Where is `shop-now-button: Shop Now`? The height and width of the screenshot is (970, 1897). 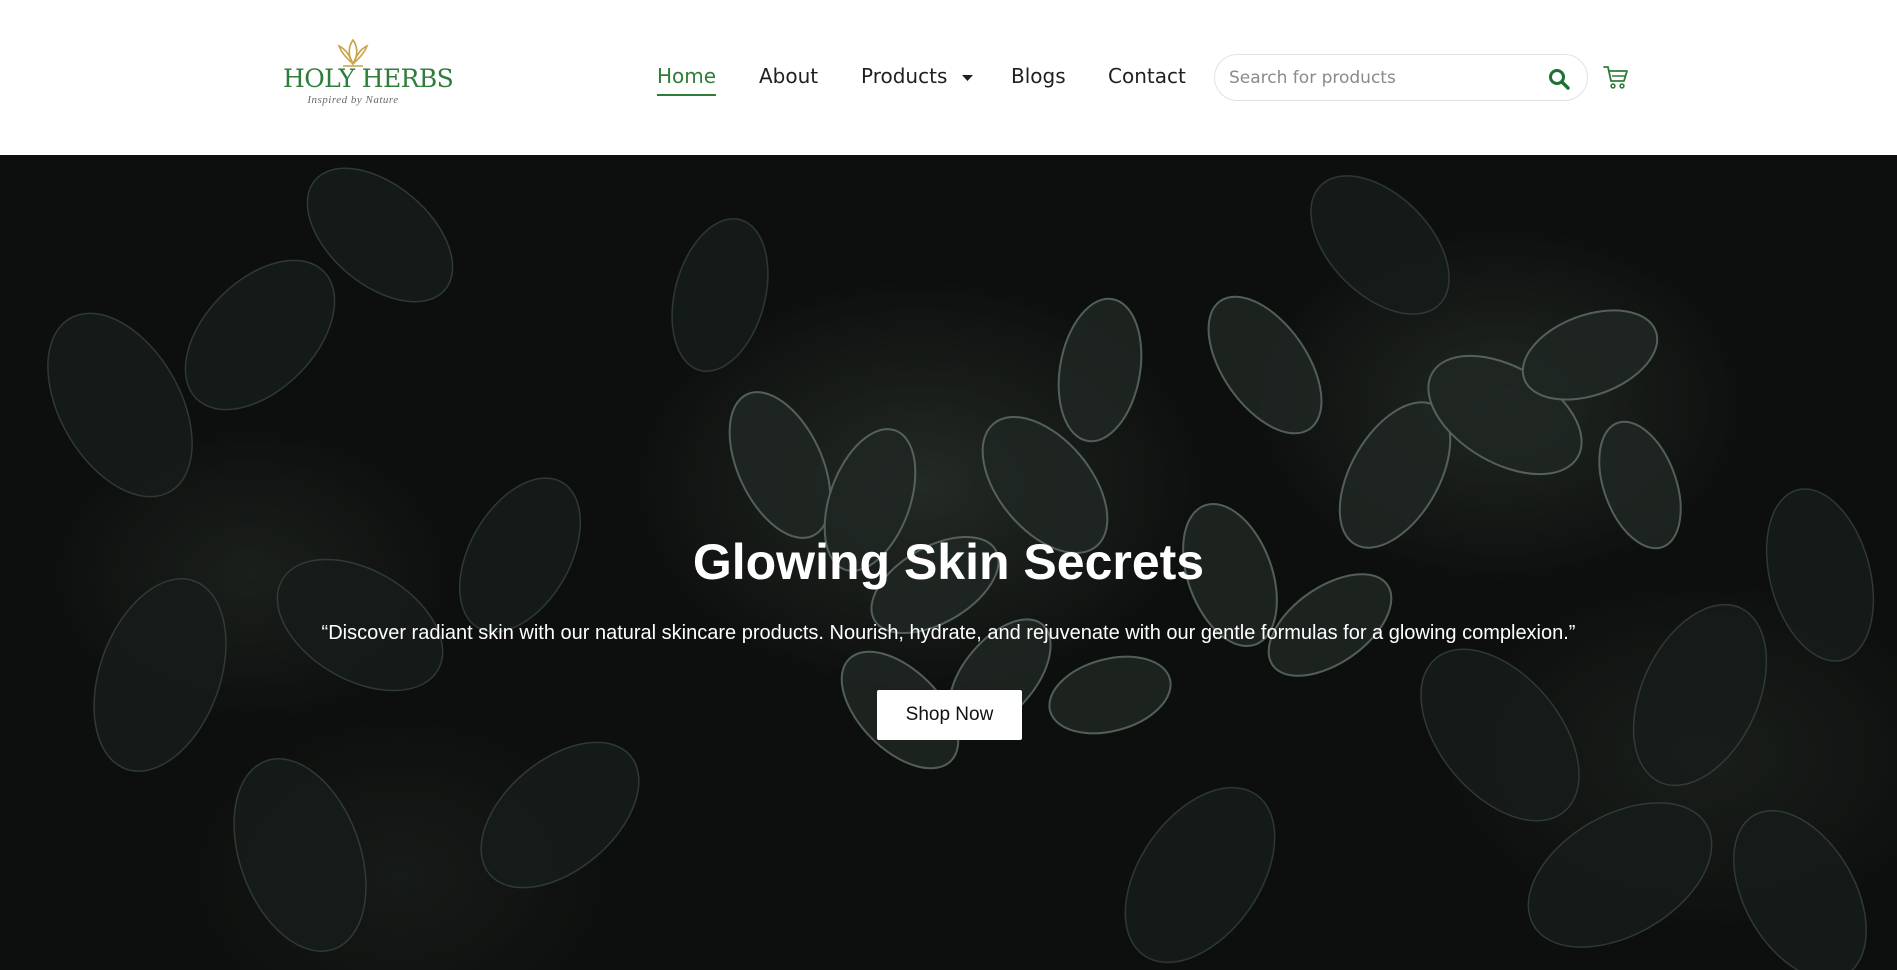 shop-now-button: Shop Now is located at coordinates (949, 715).